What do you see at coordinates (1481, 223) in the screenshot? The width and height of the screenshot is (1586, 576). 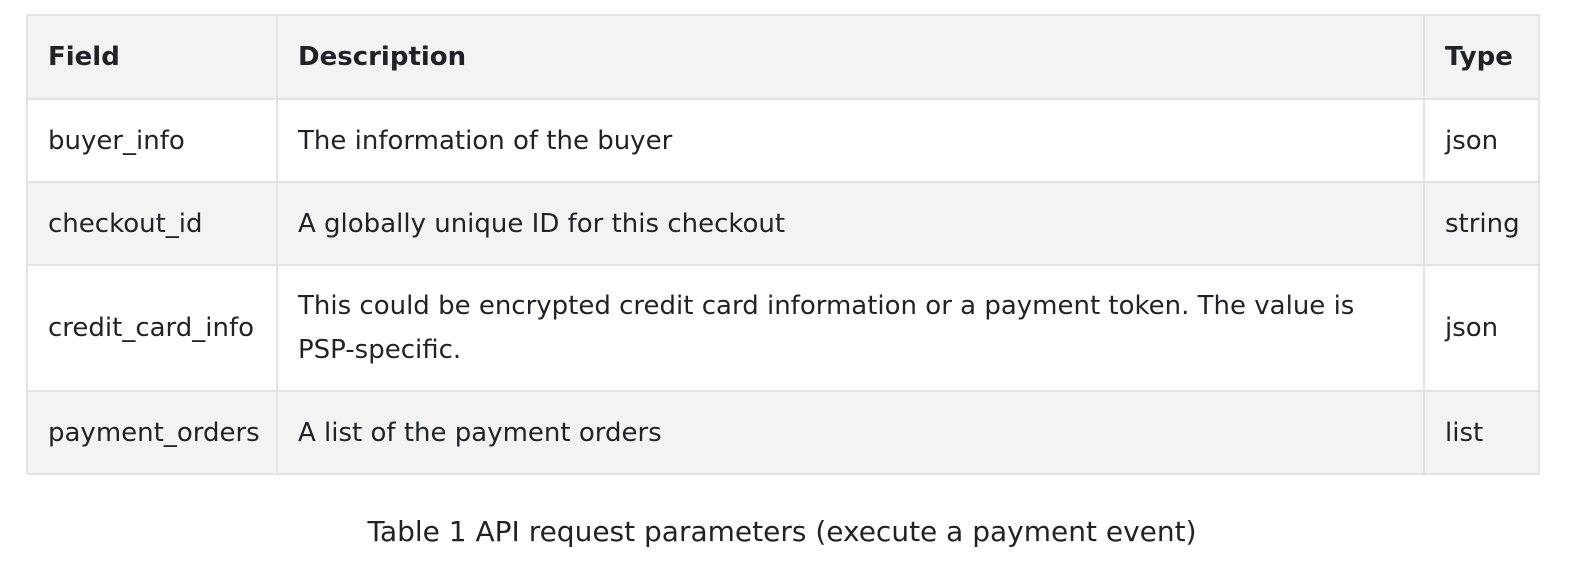 I see `cell-type: string` at bounding box center [1481, 223].